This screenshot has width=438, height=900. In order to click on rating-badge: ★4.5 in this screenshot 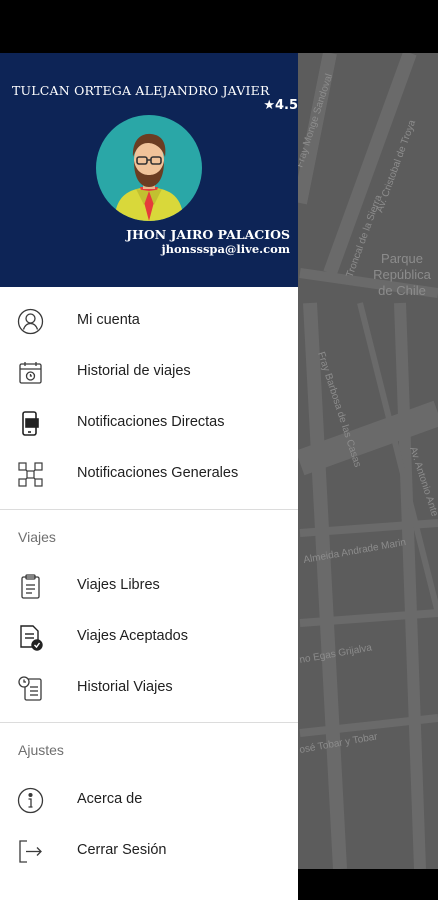, I will do `click(280, 105)`.